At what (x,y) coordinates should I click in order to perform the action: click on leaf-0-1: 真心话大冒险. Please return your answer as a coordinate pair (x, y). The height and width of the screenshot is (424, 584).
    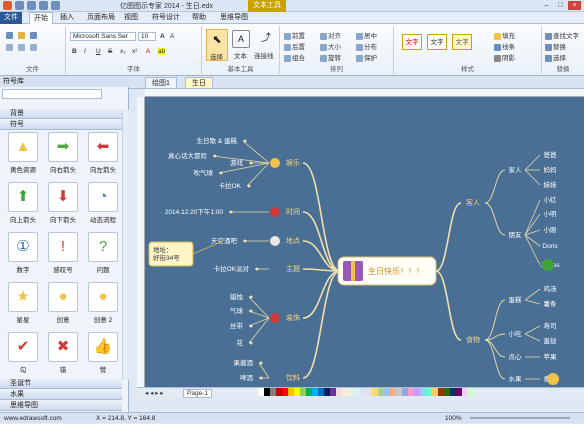
    Looking at the image, I should click on (188, 155).